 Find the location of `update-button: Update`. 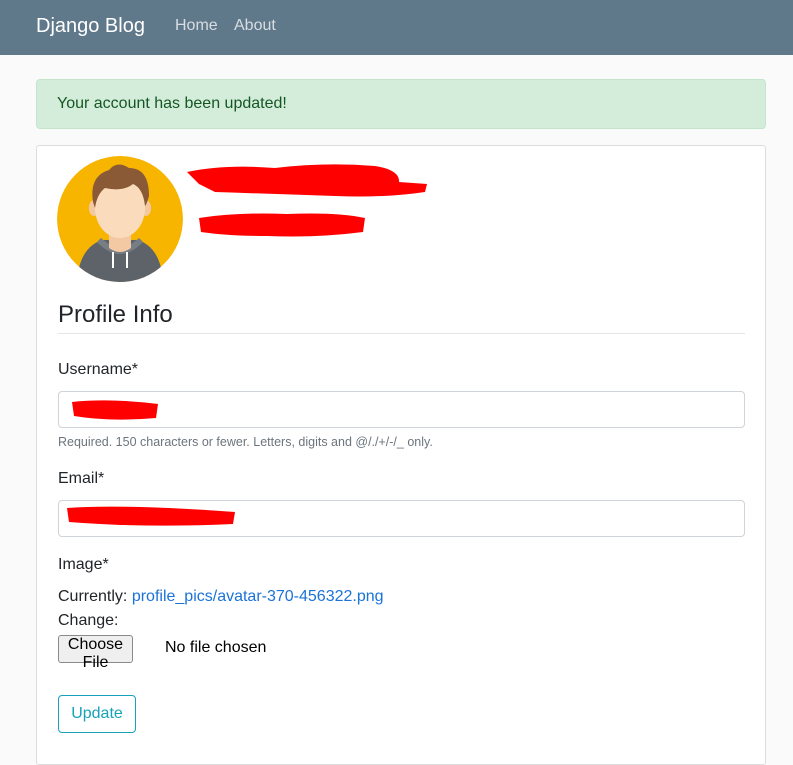

update-button: Update is located at coordinates (97, 714).